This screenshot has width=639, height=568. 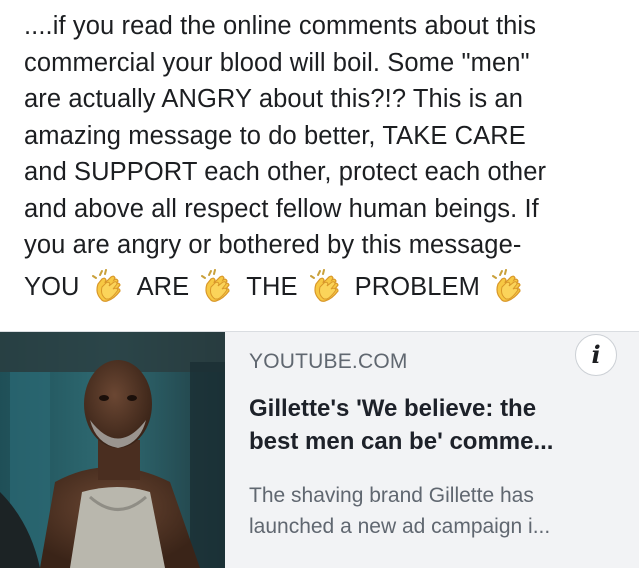 I want to click on video-thumbnail, so click(x=112, y=450).